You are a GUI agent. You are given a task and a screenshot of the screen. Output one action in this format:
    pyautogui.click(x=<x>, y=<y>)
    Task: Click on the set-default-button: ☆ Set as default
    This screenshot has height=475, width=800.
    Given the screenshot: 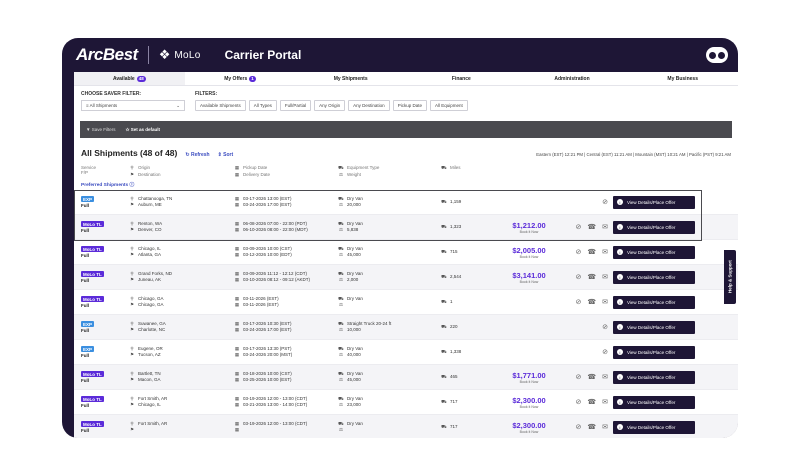 What is the action you would take?
    pyautogui.click(x=142, y=130)
    